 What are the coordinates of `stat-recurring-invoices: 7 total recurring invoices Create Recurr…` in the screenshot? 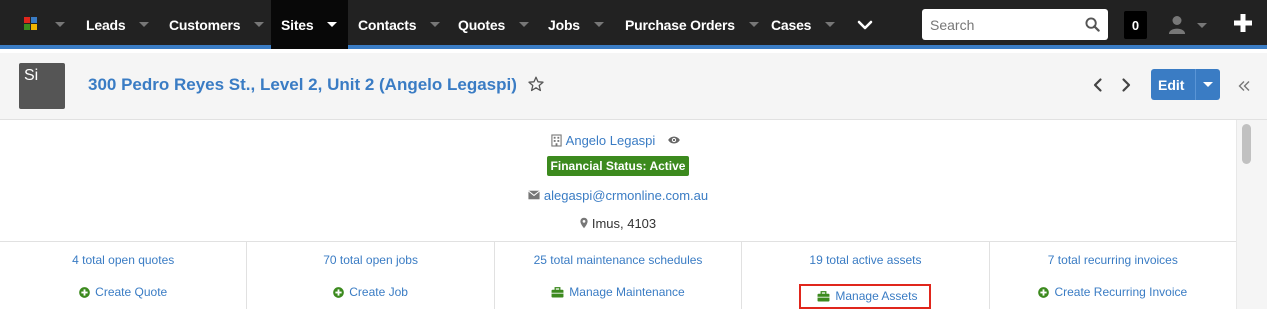 It's located at (1113, 275).